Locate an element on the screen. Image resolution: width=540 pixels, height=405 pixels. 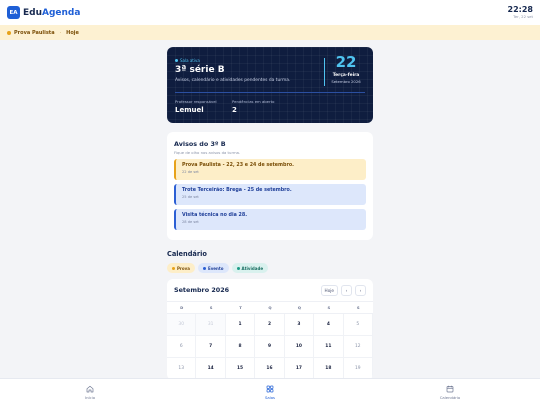
weekday-header: D is located at coordinates (182, 308).